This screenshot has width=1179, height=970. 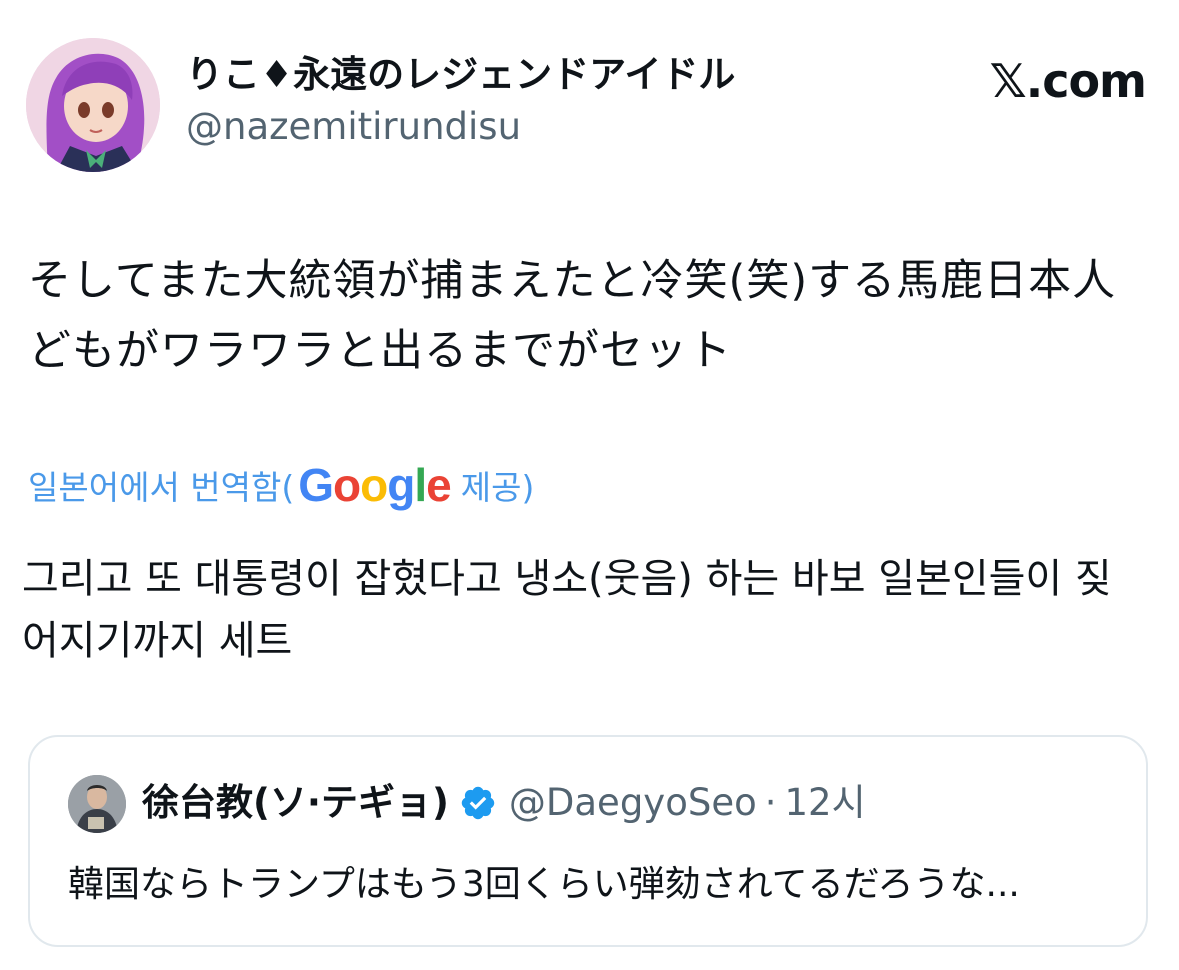 I want to click on translation-attribution: 일본어에서 번역함( Google 제공), so click(x=281, y=485).